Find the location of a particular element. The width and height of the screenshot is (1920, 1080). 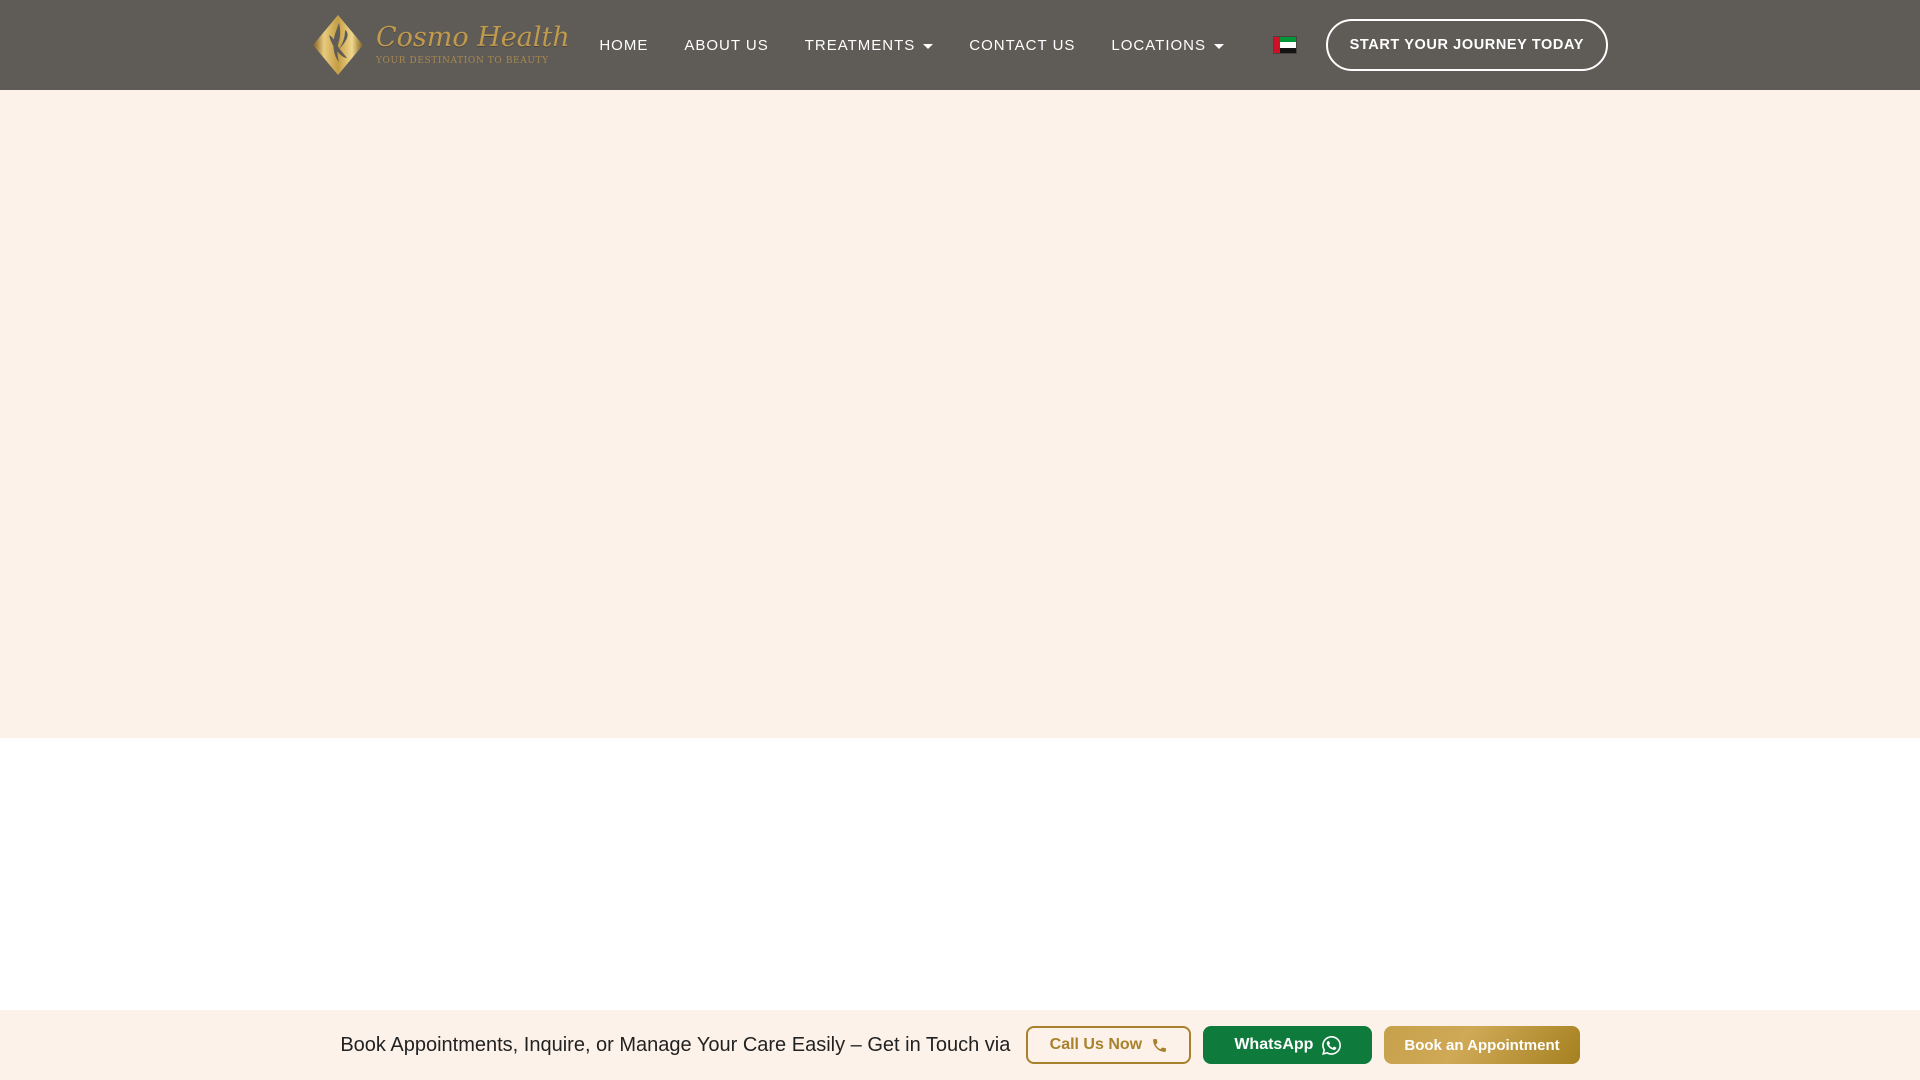

nav-item-contact-us: CONTACT US is located at coordinates (1022, 45).